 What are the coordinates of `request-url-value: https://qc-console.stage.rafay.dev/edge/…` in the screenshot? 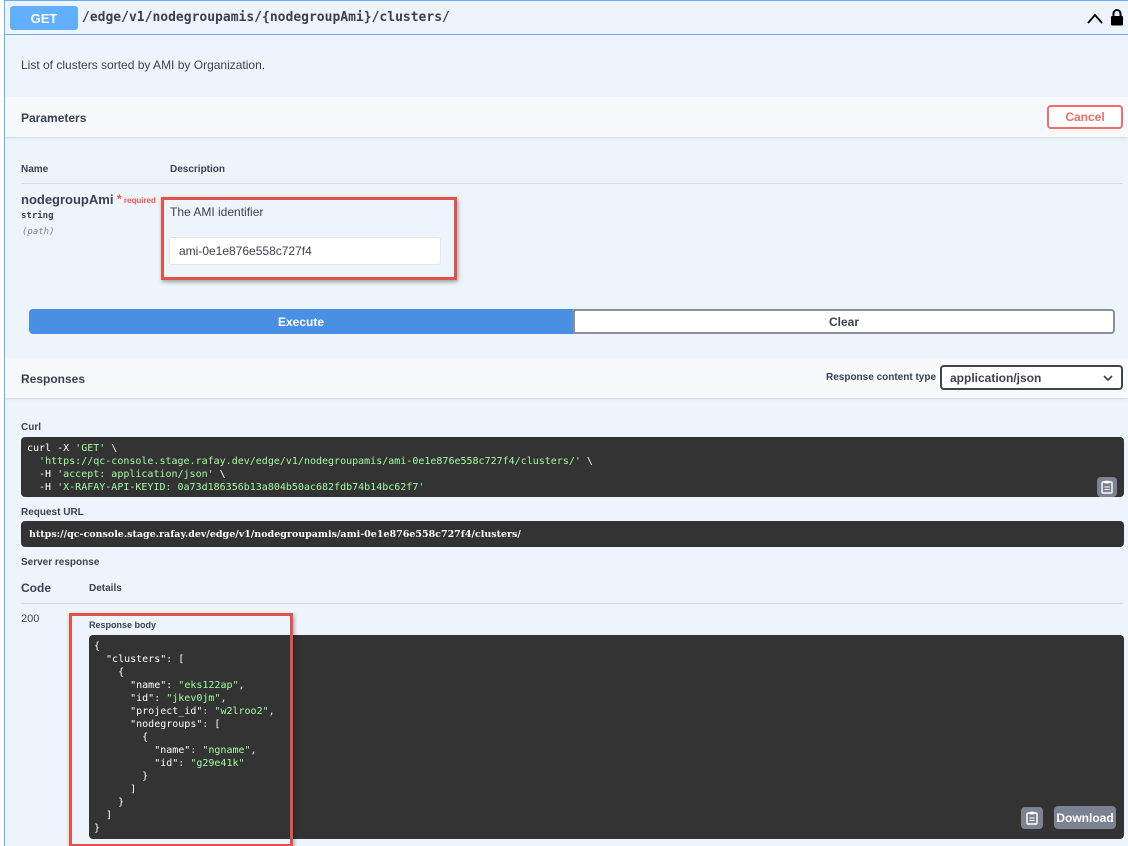 It's located at (572, 534).